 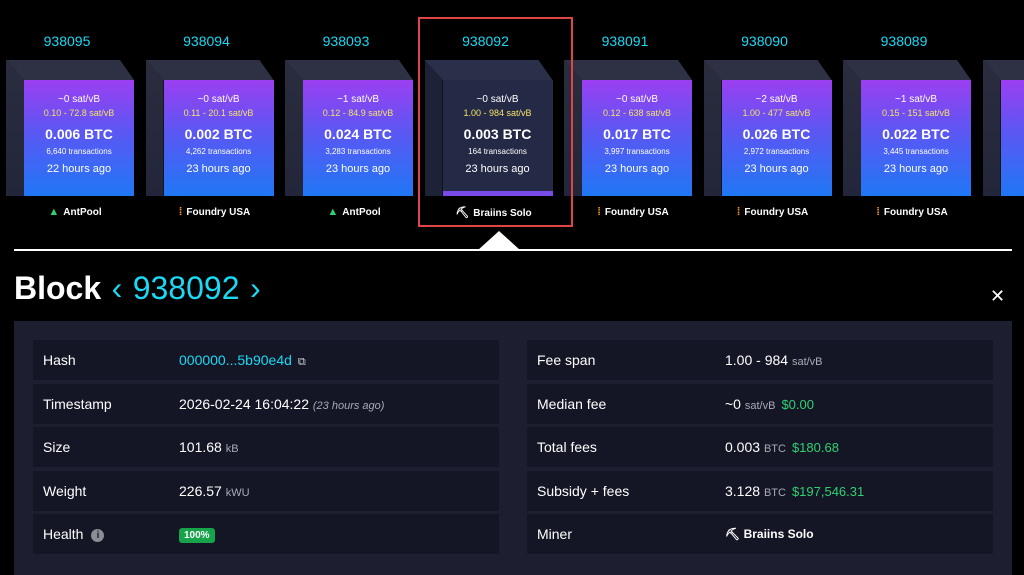 I want to click on block-height-link: 938095, so click(x=67, y=41).